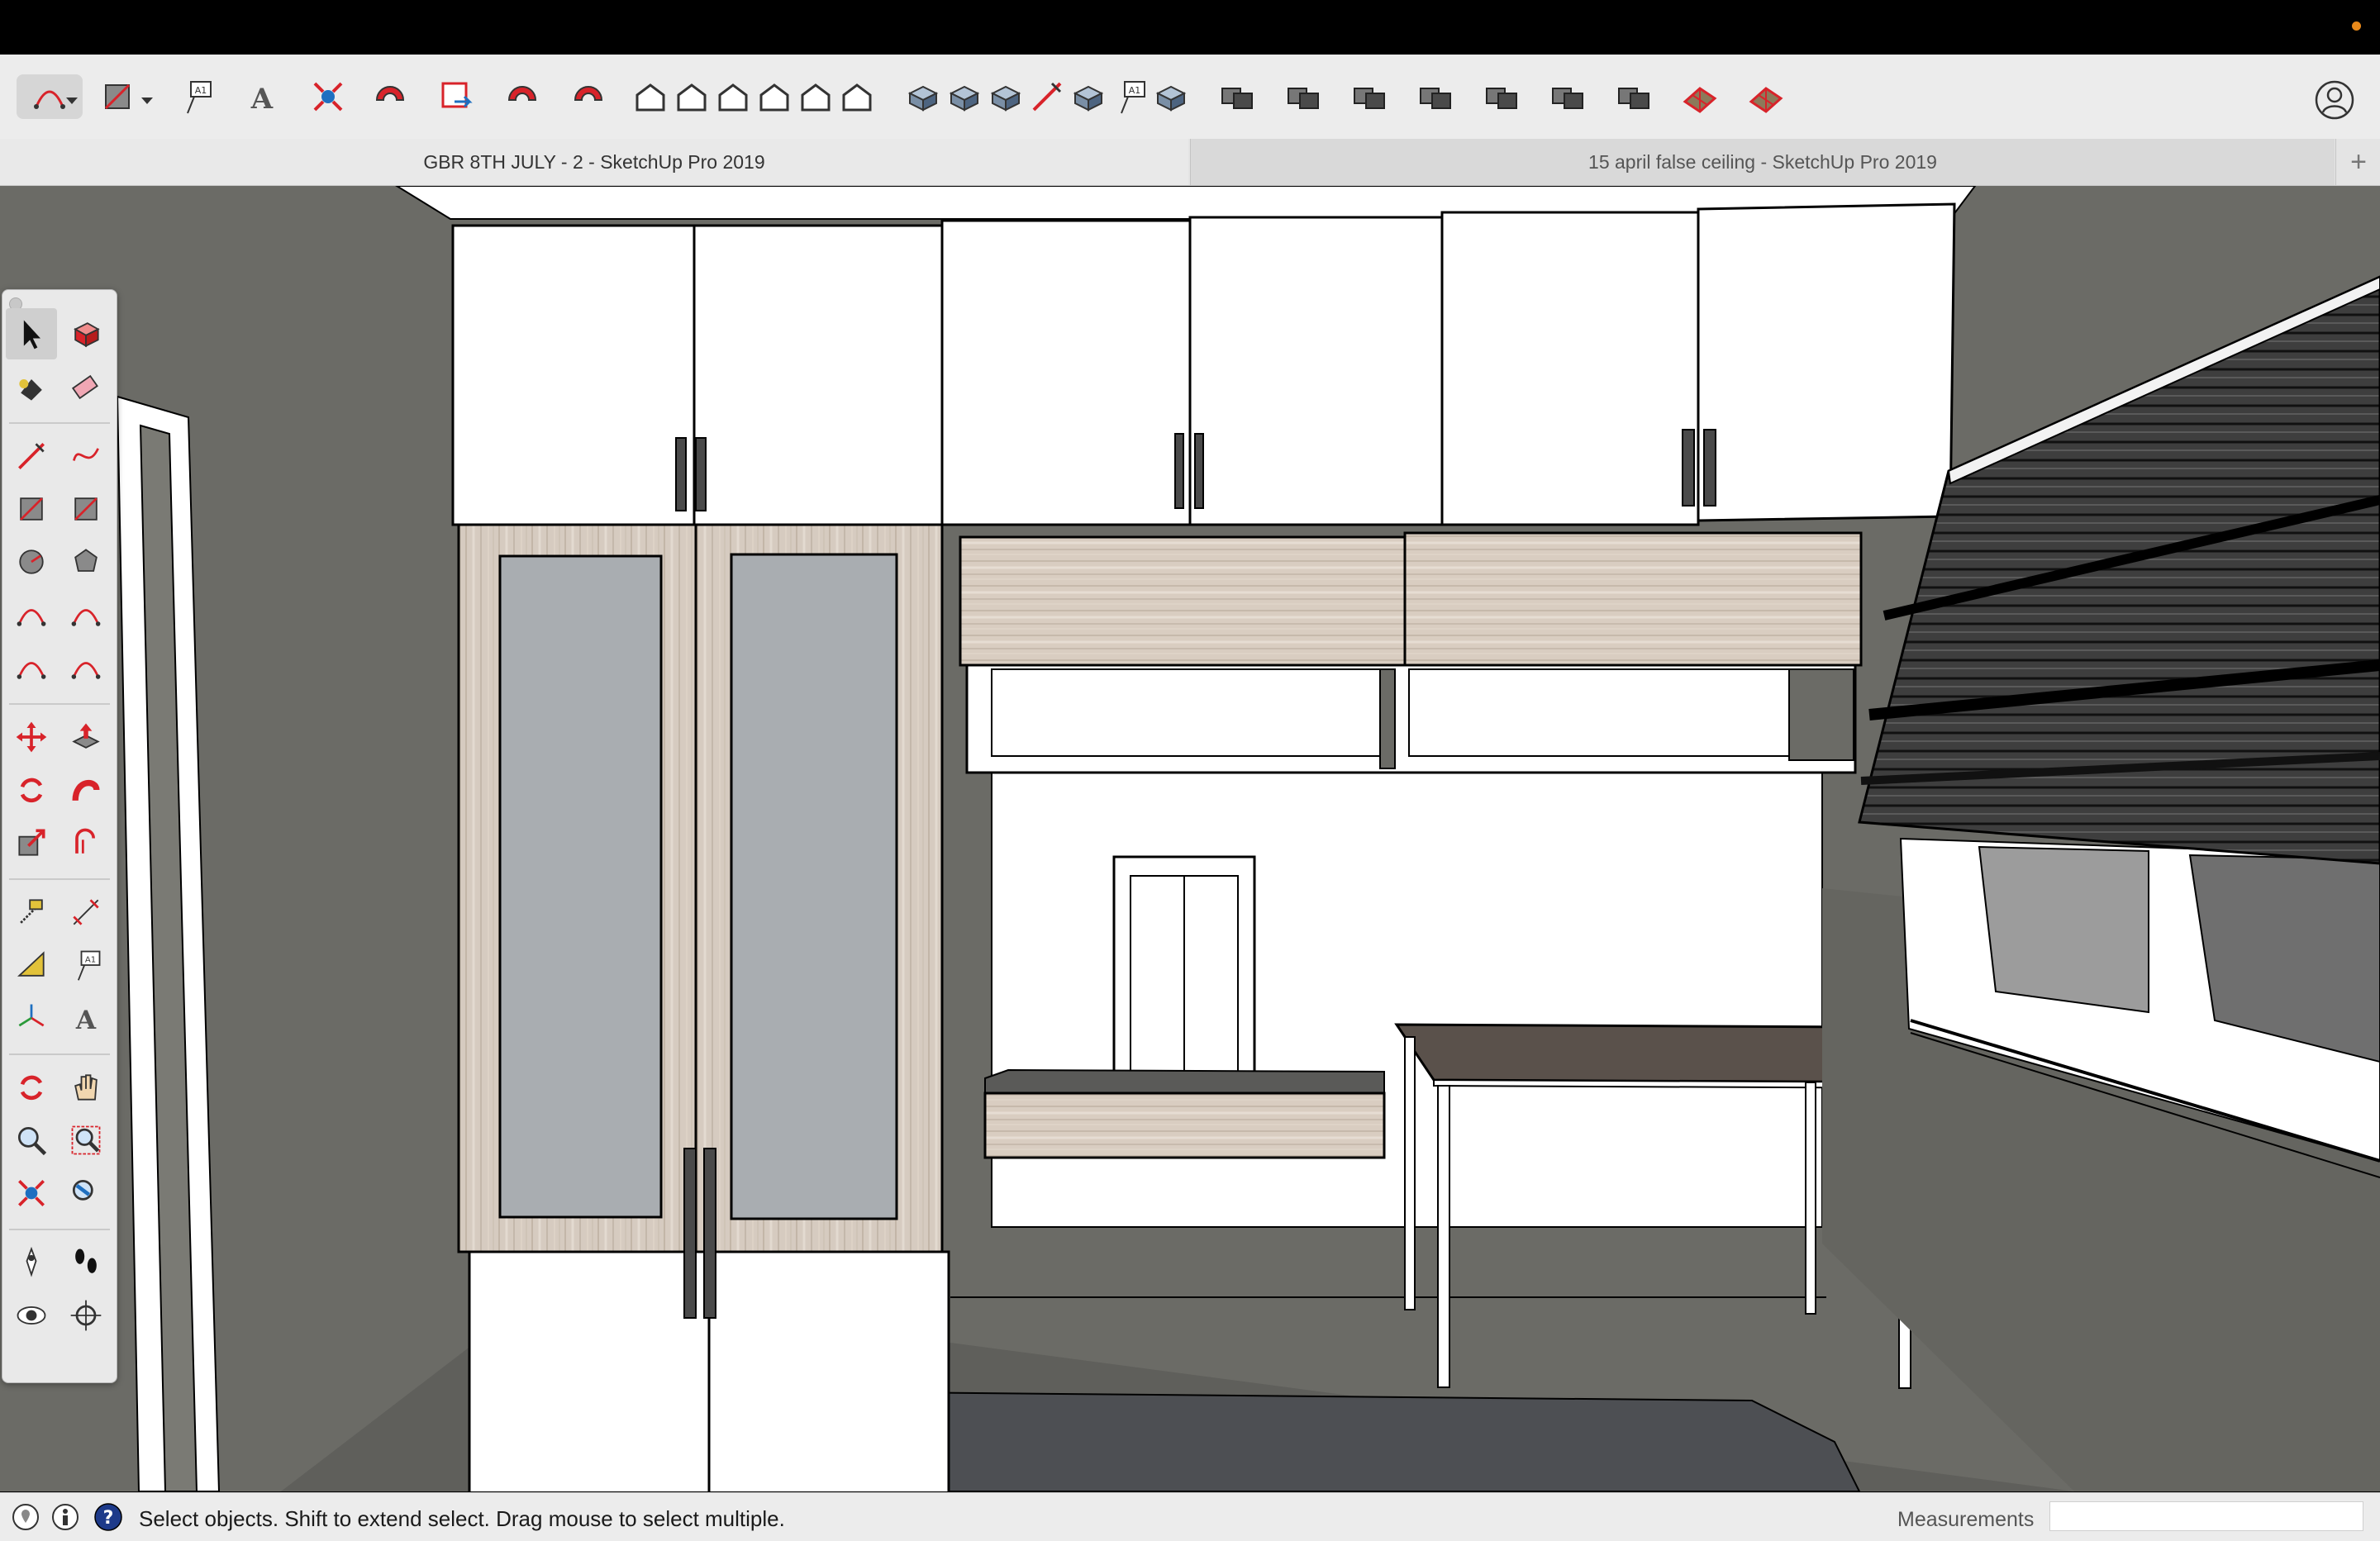 Image resolution: width=2380 pixels, height=1541 pixels. I want to click on rotate-tool-icon, so click(31, 790).